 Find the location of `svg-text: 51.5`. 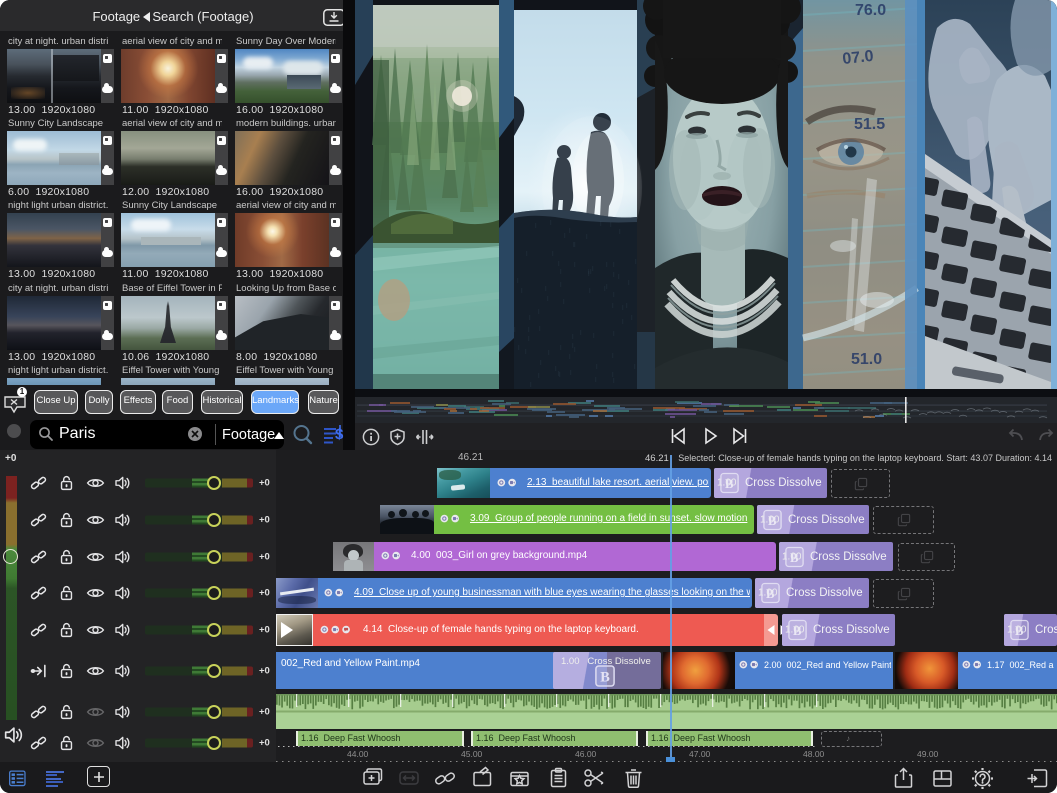

svg-text: 51.5 is located at coordinates (869, 124).